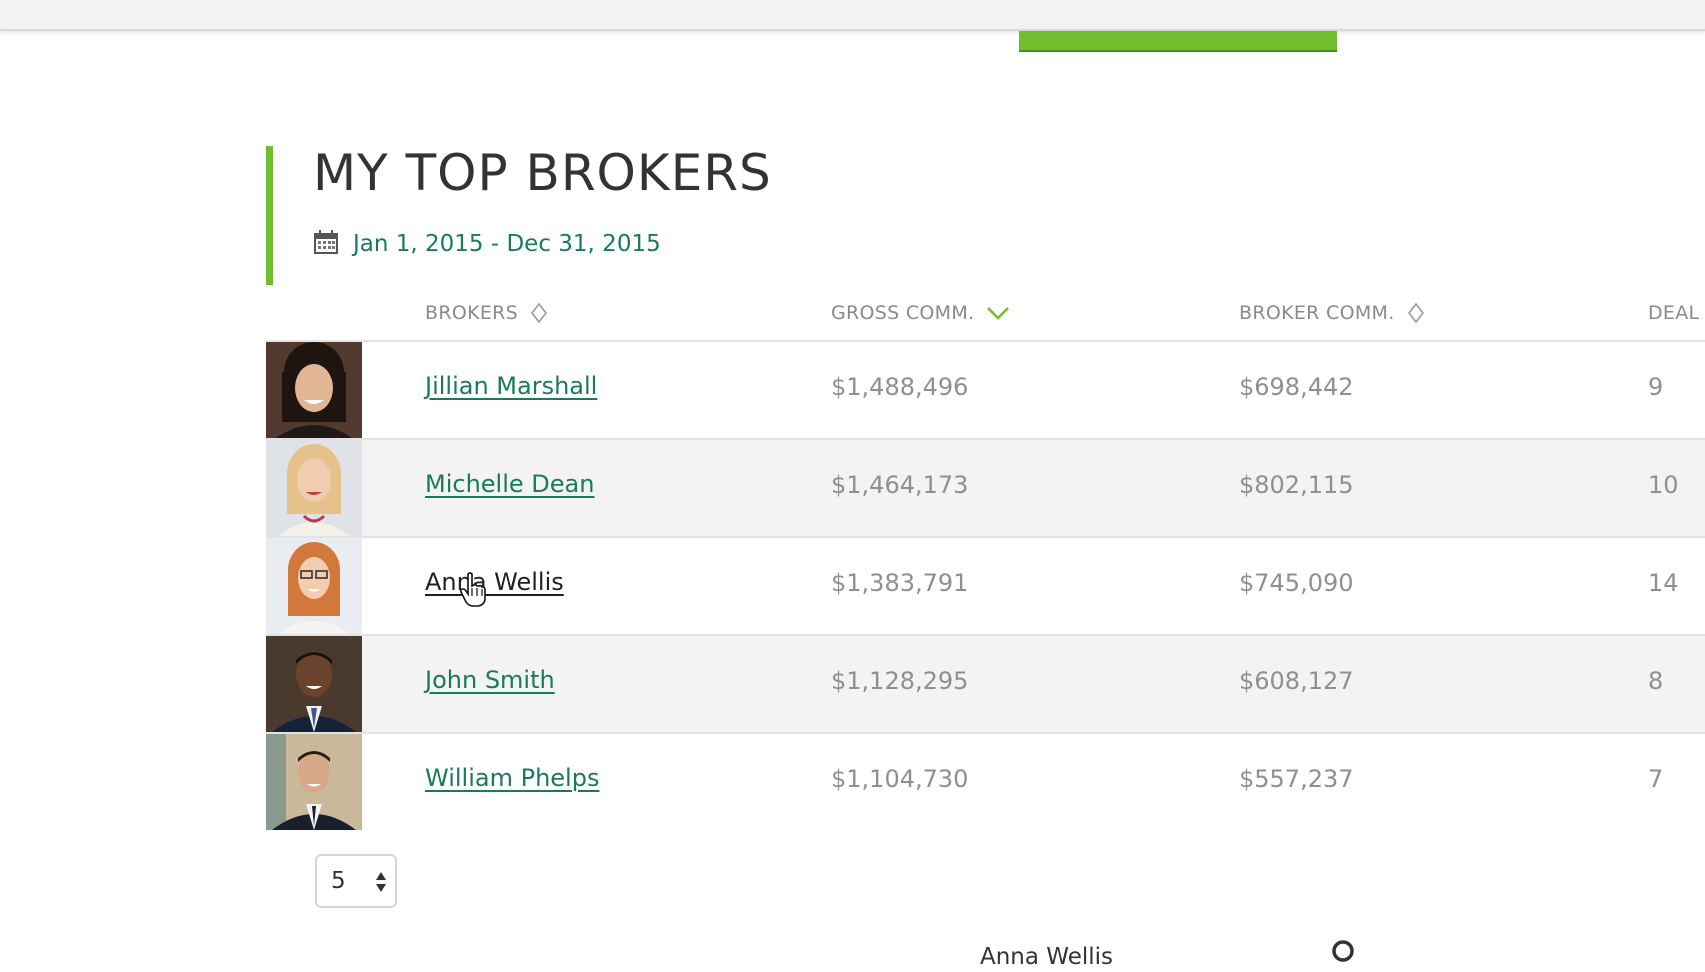 The height and width of the screenshot is (972, 1705). What do you see at coordinates (1343, 953) in the screenshot?
I see `search-icon` at bounding box center [1343, 953].